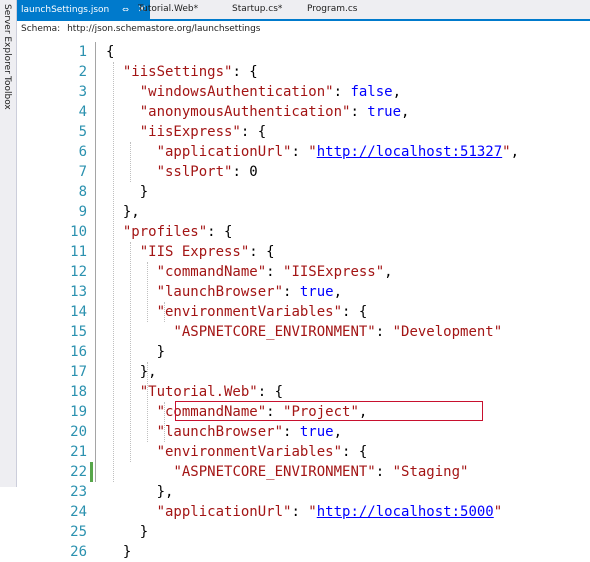 This screenshot has width=590, height=562. Describe the element at coordinates (78, 532) in the screenshot. I see `line-number: 25` at that location.